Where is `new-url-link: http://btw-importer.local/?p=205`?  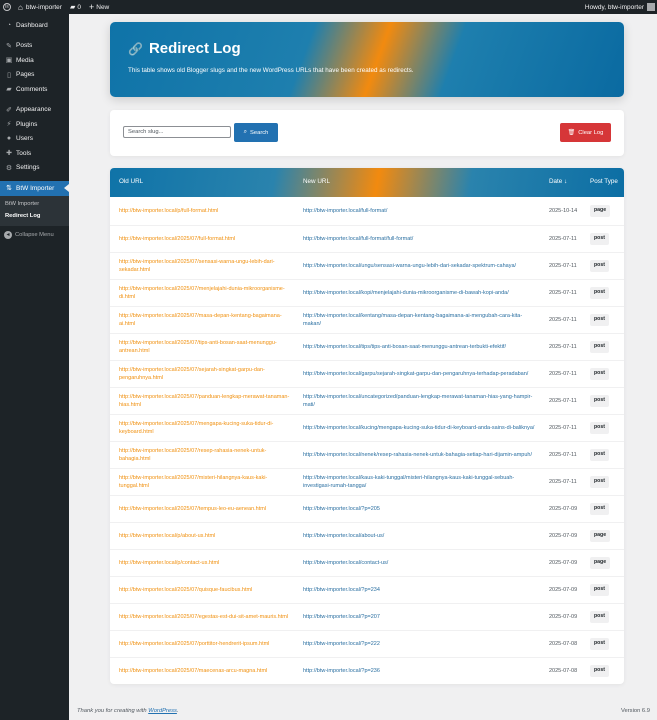
new-url-link: http://btw-importer.local/?p=205 is located at coordinates (341, 509).